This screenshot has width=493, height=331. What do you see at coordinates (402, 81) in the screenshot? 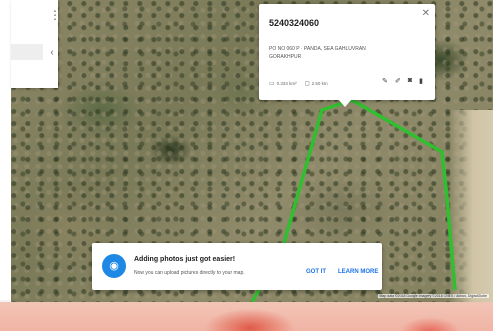
I see `feature-toolbar: ✎ ✐ ◙ ▮` at bounding box center [402, 81].